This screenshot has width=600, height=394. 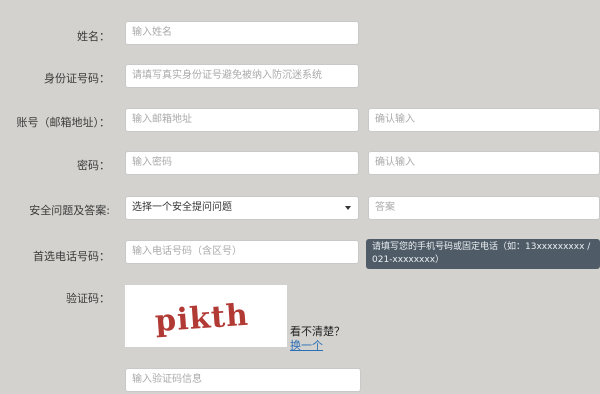 What do you see at coordinates (242, 208) in the screenshot?
I see `security-question-select: 选择一个安全提问问题` at bounding box center [242, 208].